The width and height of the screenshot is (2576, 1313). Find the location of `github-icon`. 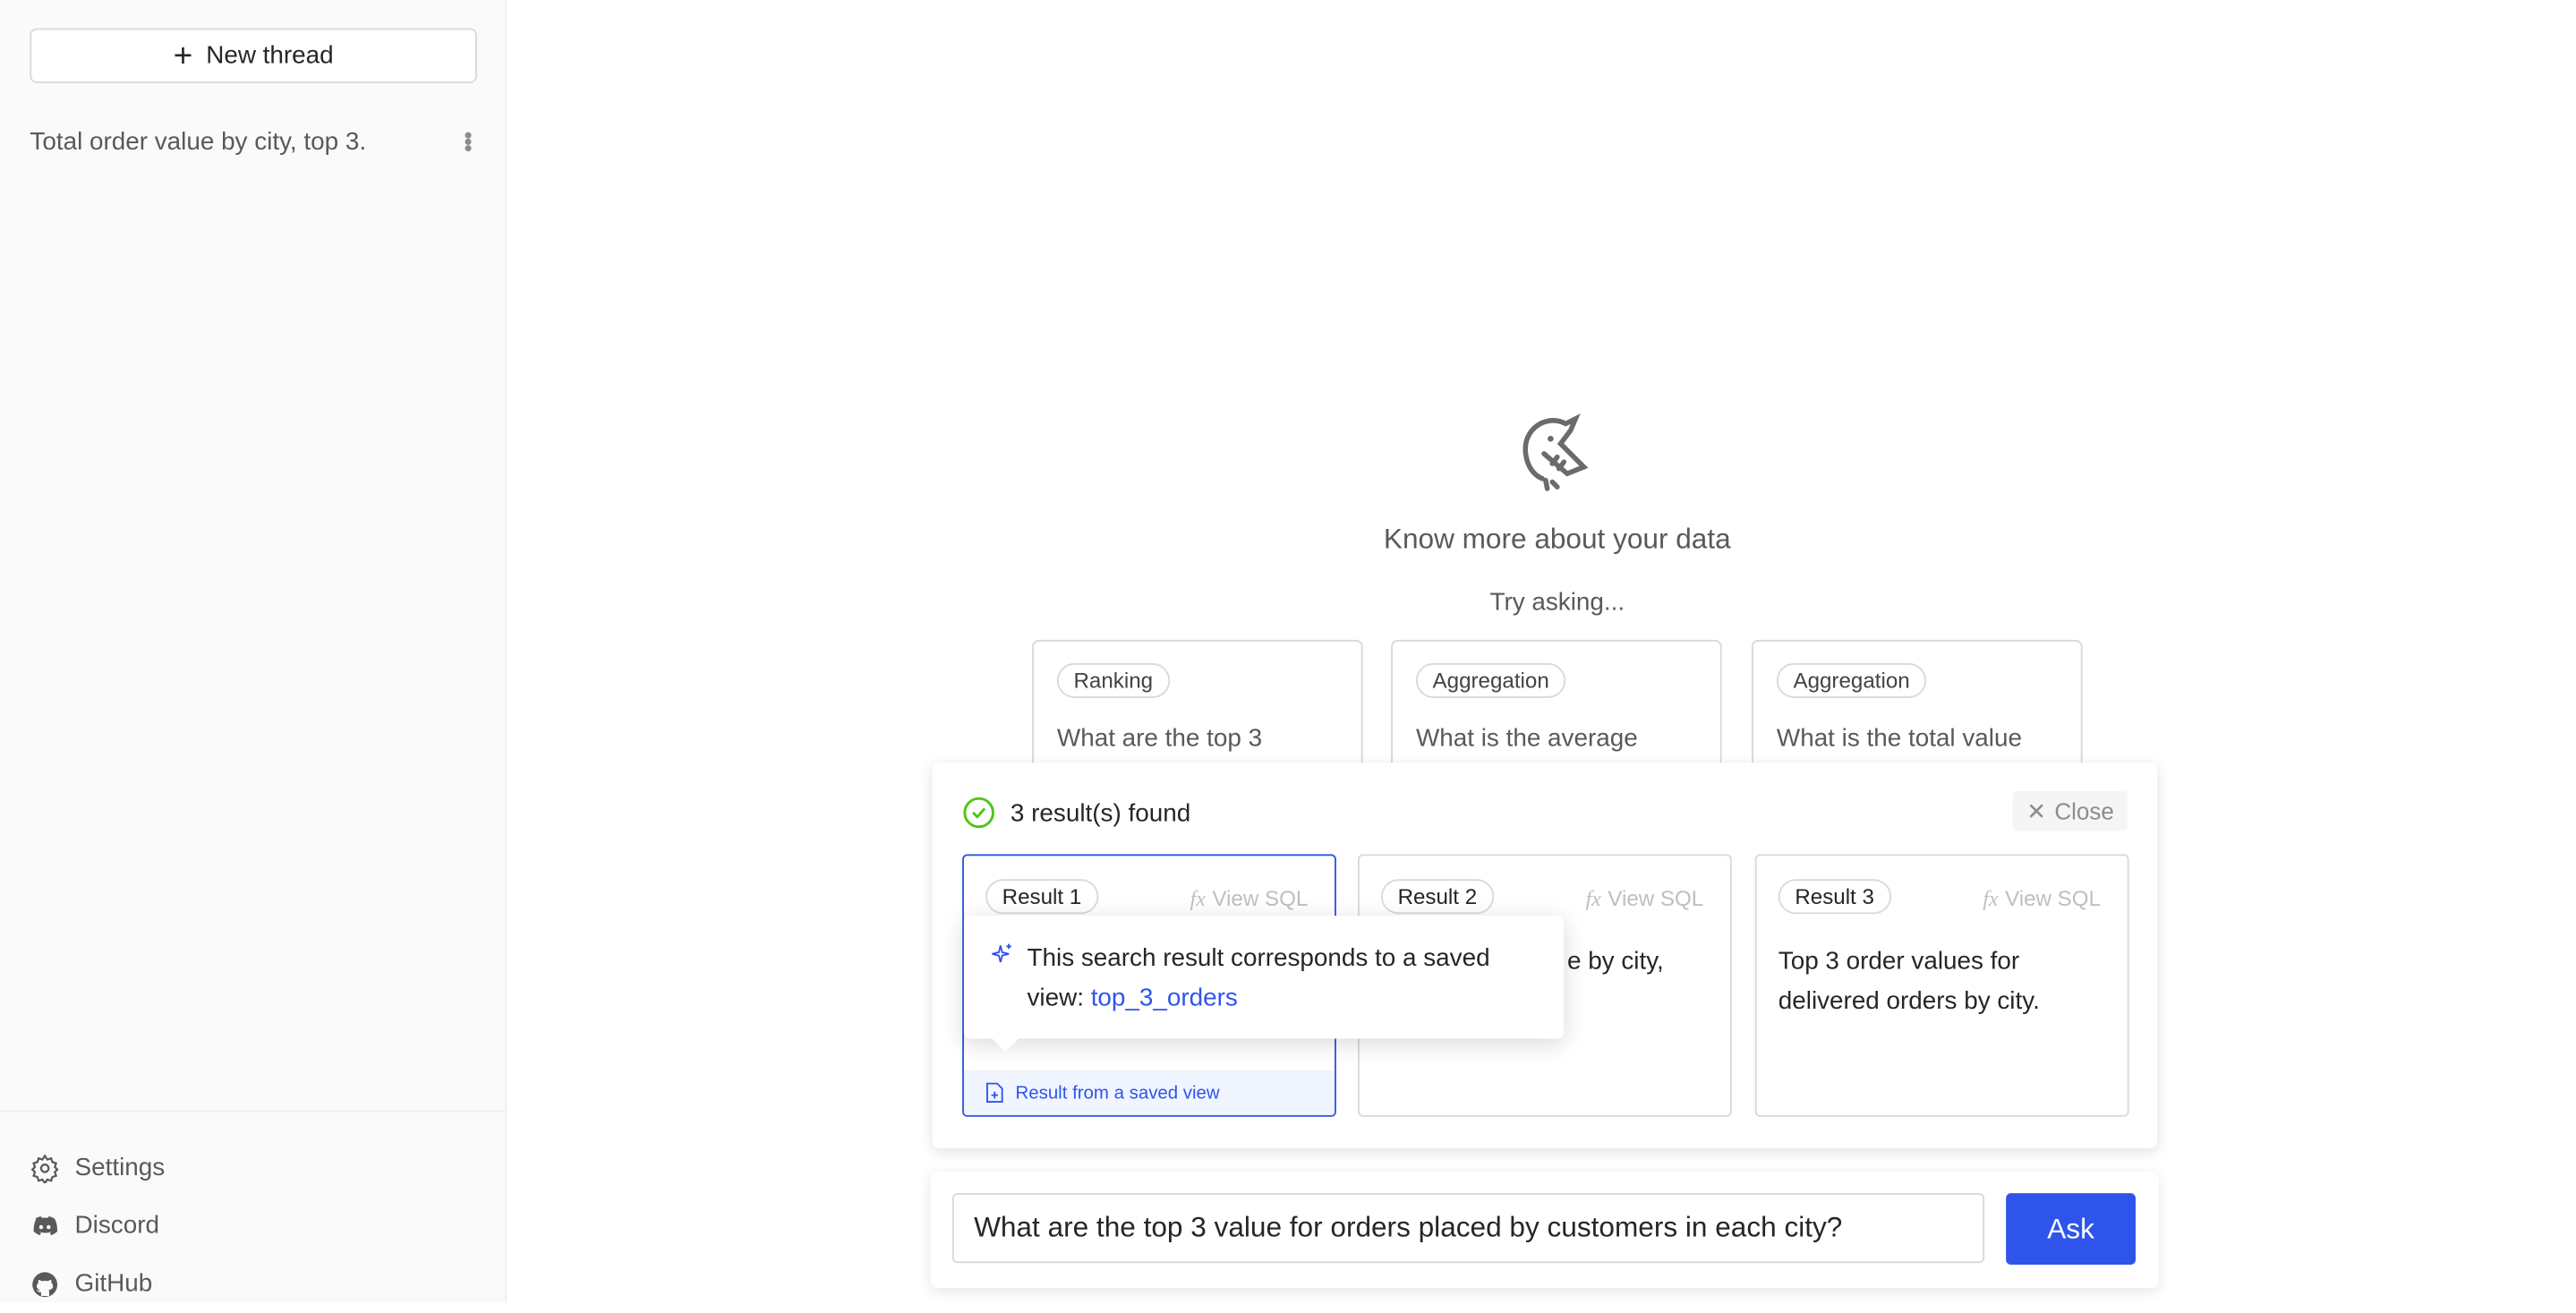

github-icon is located at coordinates (45, 1284).